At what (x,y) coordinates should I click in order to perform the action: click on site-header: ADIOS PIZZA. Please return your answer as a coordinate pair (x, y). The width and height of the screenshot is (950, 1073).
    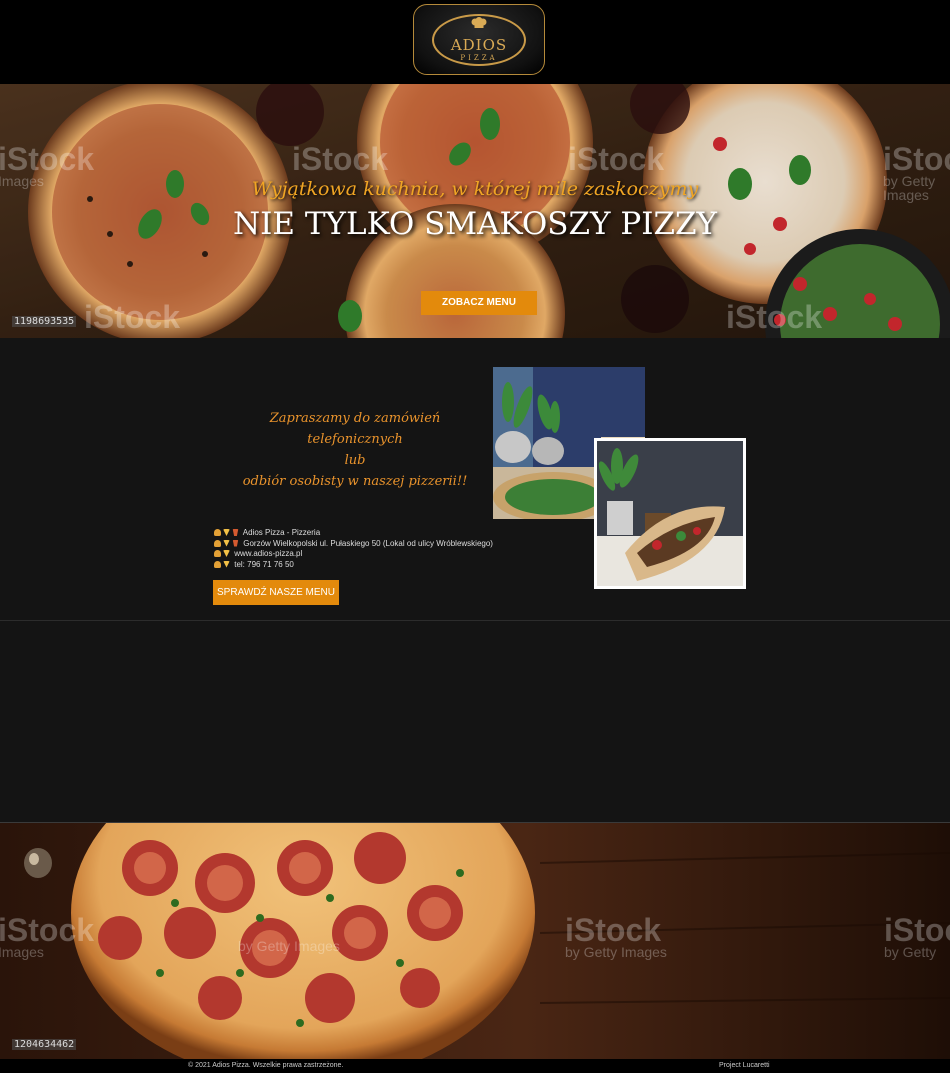
    Looking at the image, I should click on (475, 42).